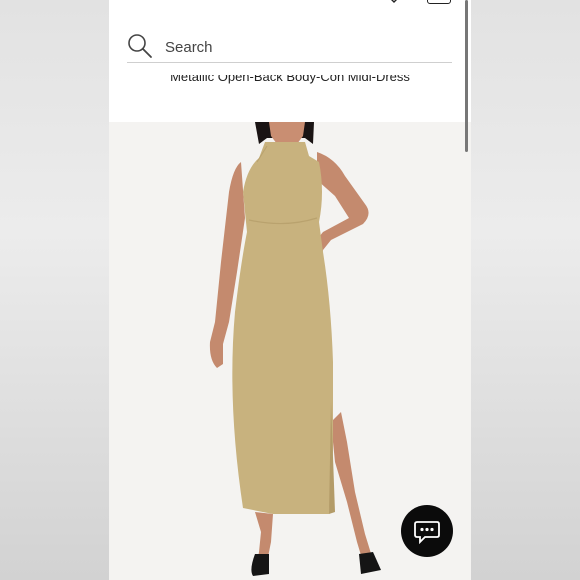  What do you see at coordinates (290, 3) in the screenshot?
I see `top-toolbar` at bounding box center [290, 3].